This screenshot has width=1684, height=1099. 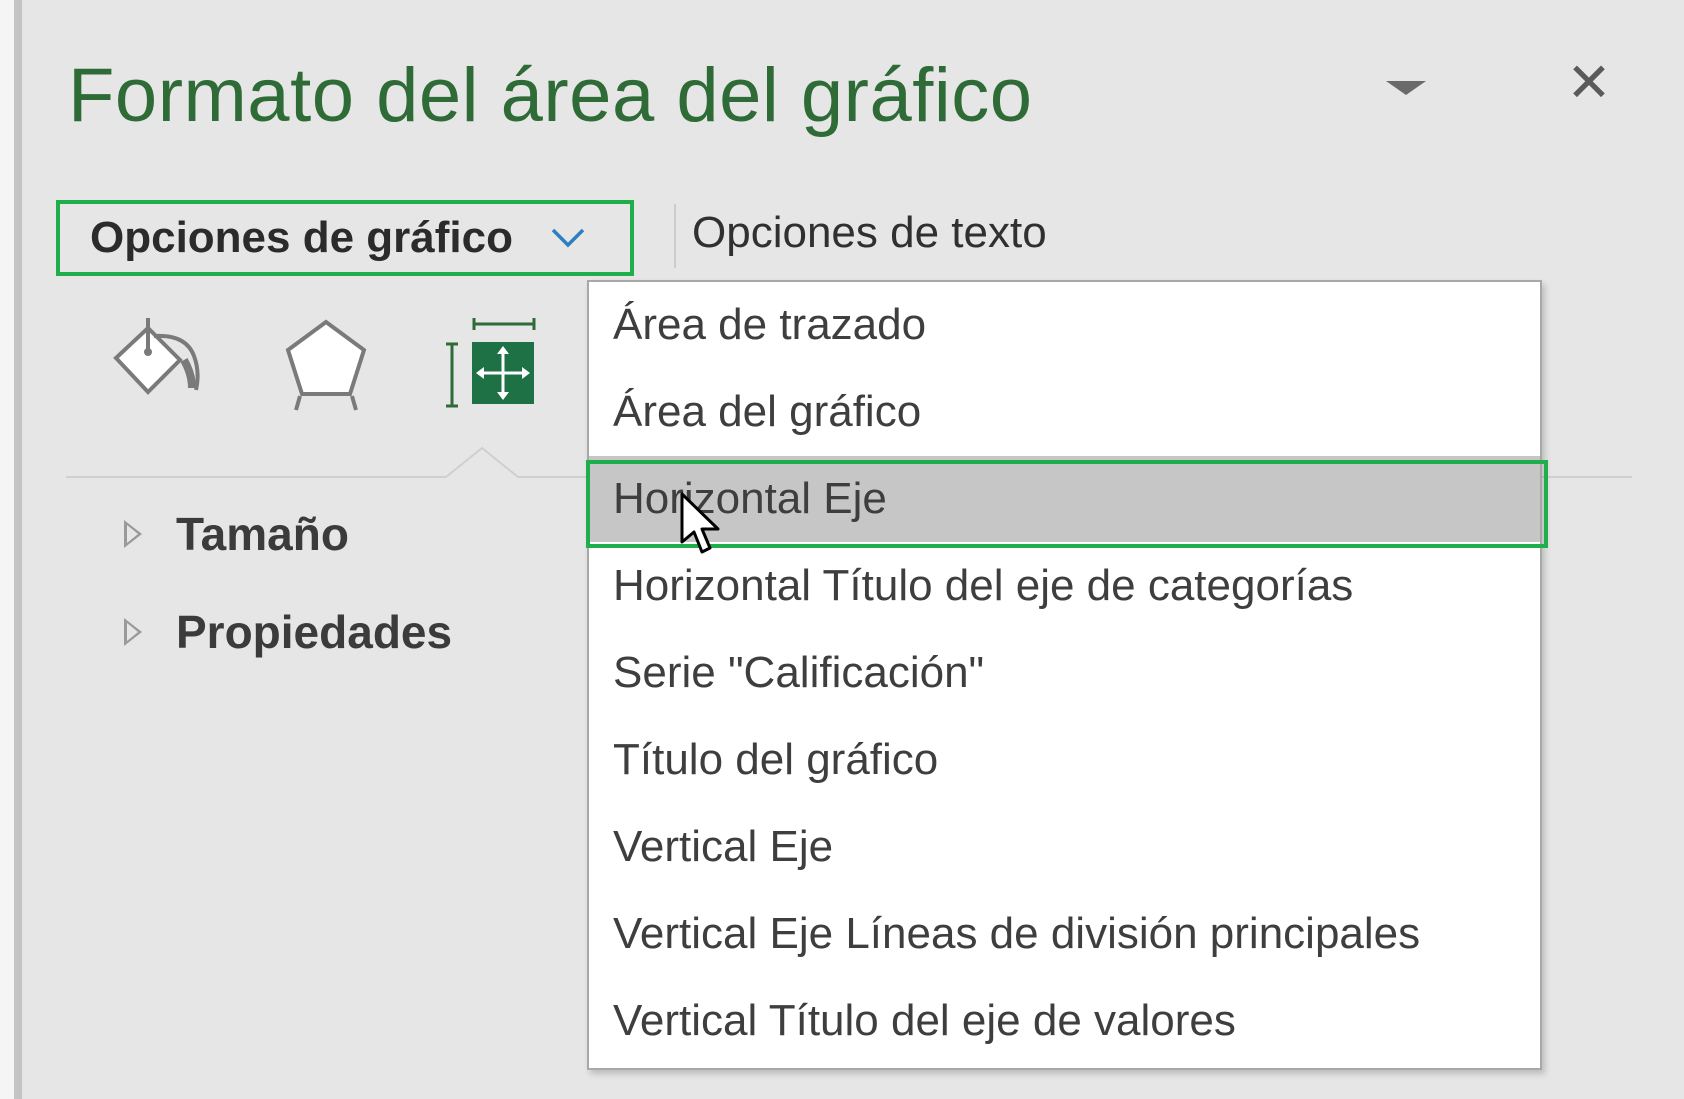 What do you see at coordinates (7, 549) in the screenshot?
I see `window-left-edge` at bounding box center [7, 549].